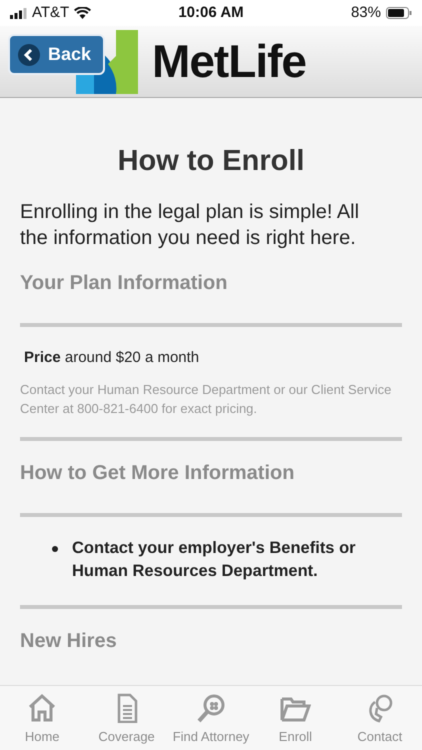 Image resolution: width=422 pixels, height=750 pixels. I want to click on clock: 10:06 AM, so click(211, 12).